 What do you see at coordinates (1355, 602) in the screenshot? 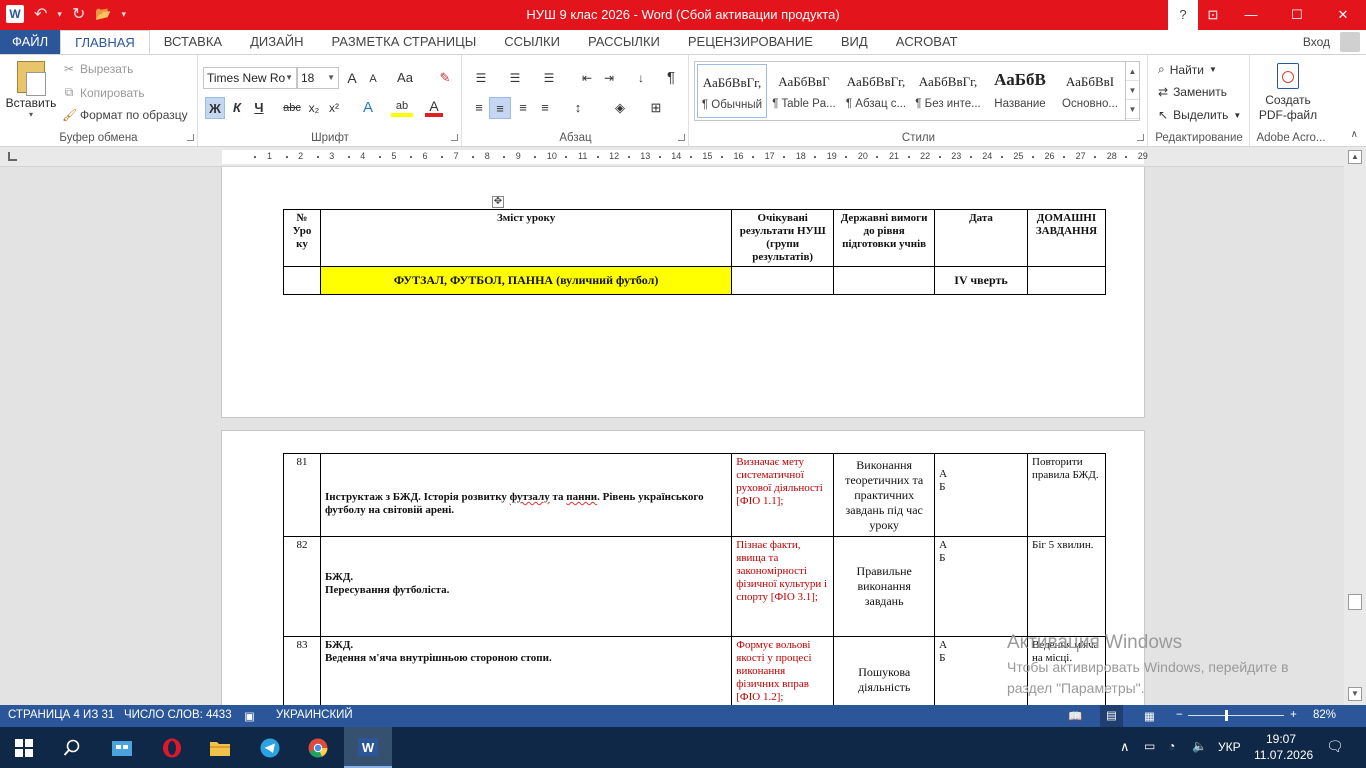
I see `scrollbar-thumb` at bounding box center [1355, 602].